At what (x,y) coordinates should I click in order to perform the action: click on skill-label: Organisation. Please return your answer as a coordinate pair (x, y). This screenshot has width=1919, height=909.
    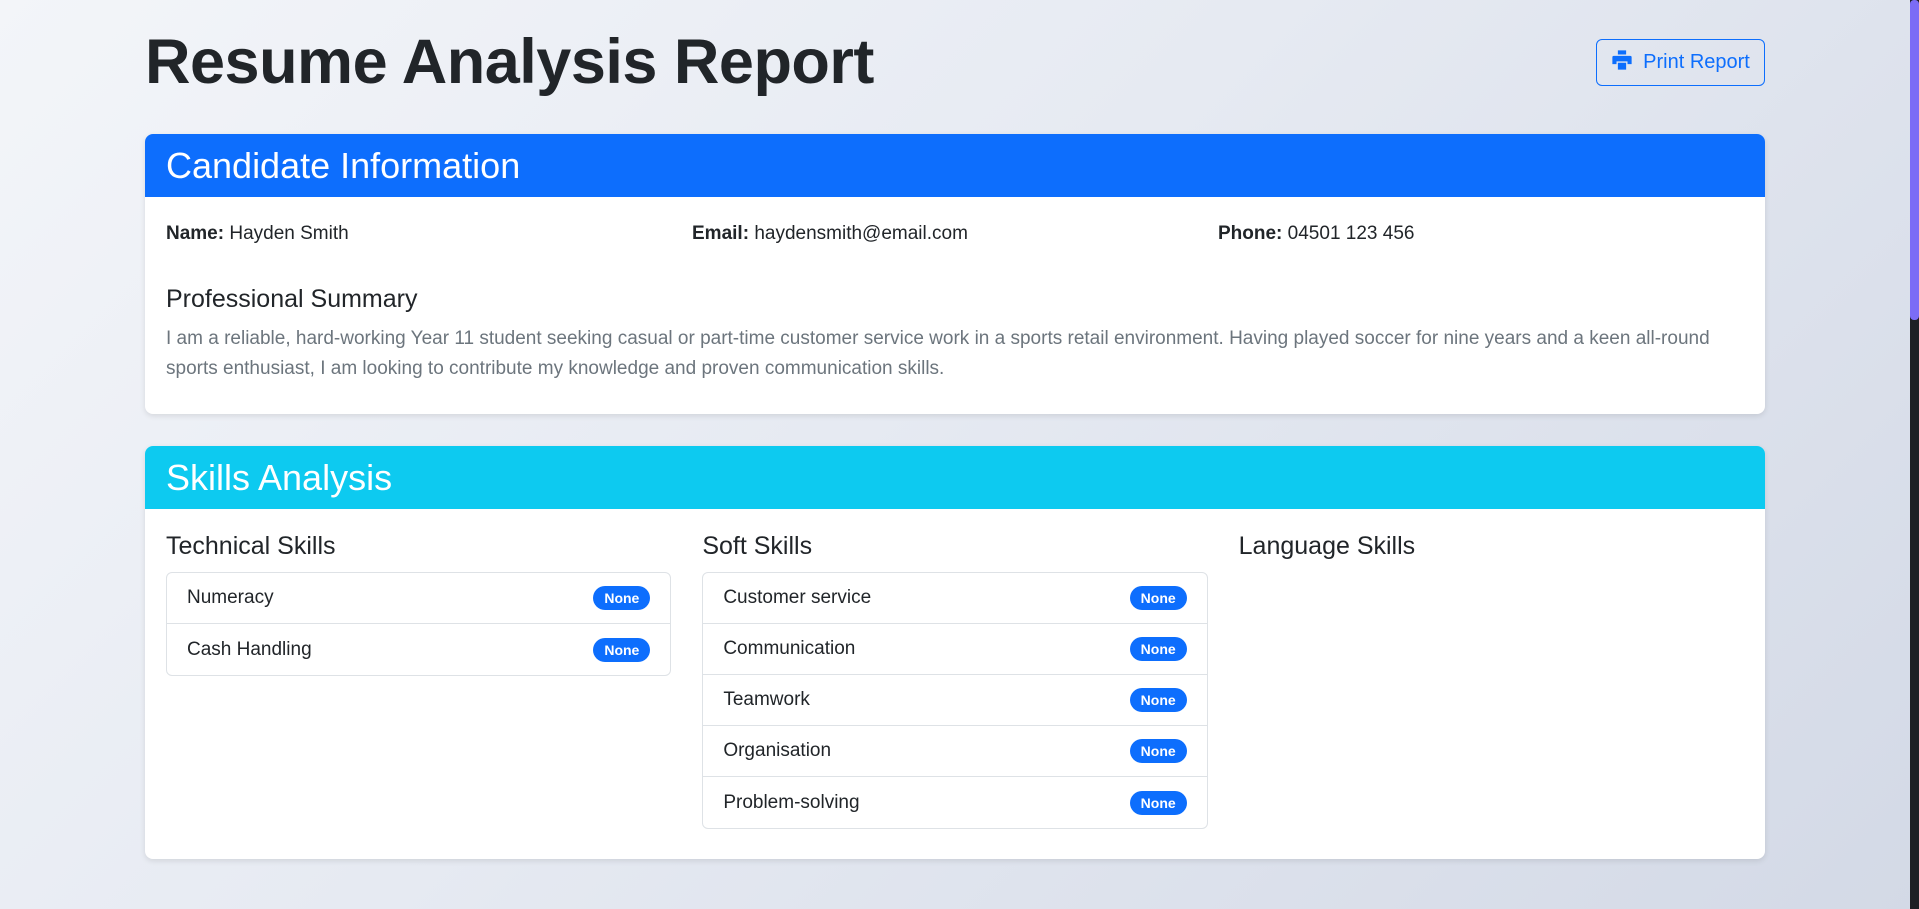
    Looking at the image, I should click on (777, 750).